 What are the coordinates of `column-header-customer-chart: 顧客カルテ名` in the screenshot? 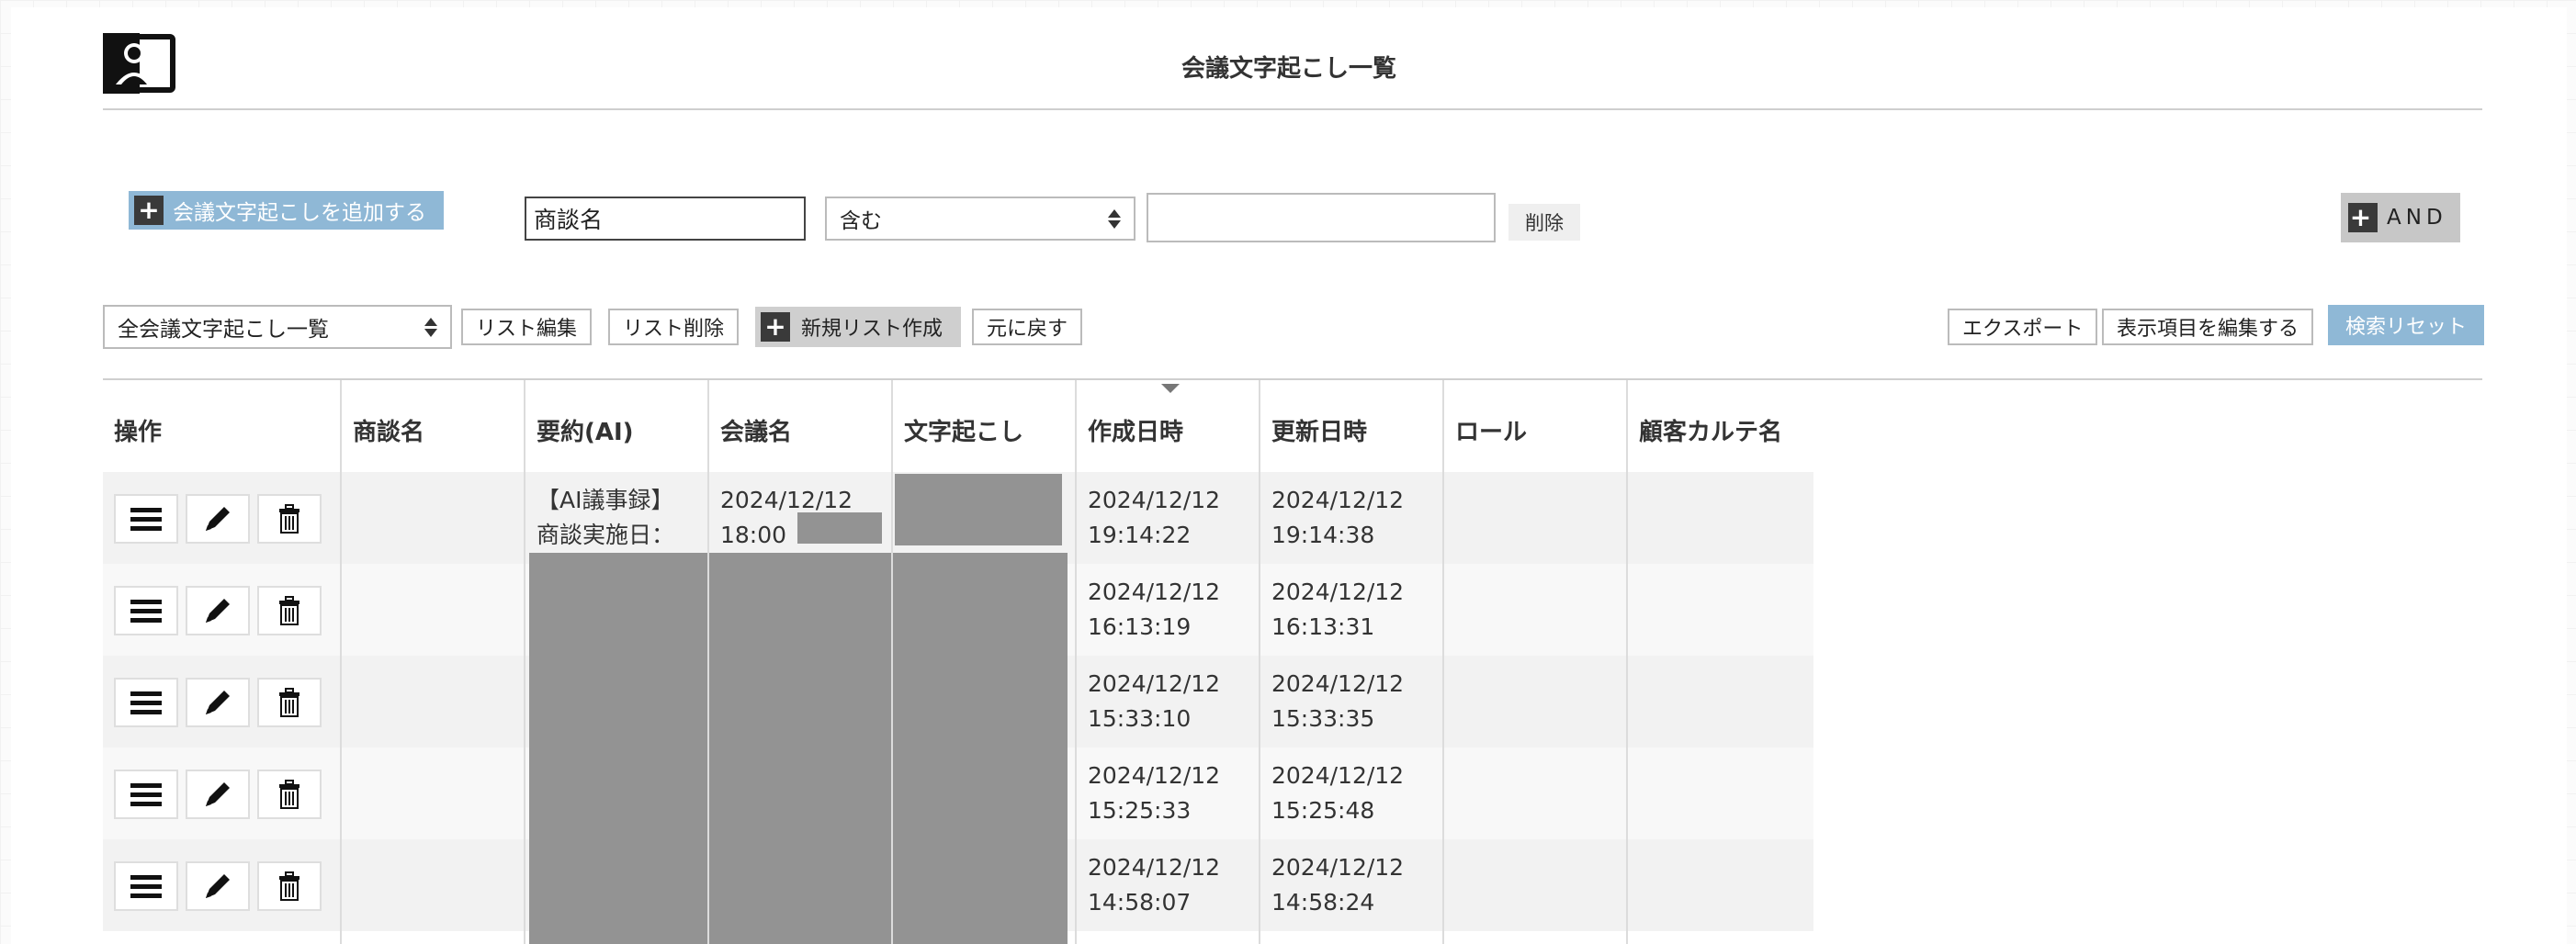 It's located at (1705, 429).